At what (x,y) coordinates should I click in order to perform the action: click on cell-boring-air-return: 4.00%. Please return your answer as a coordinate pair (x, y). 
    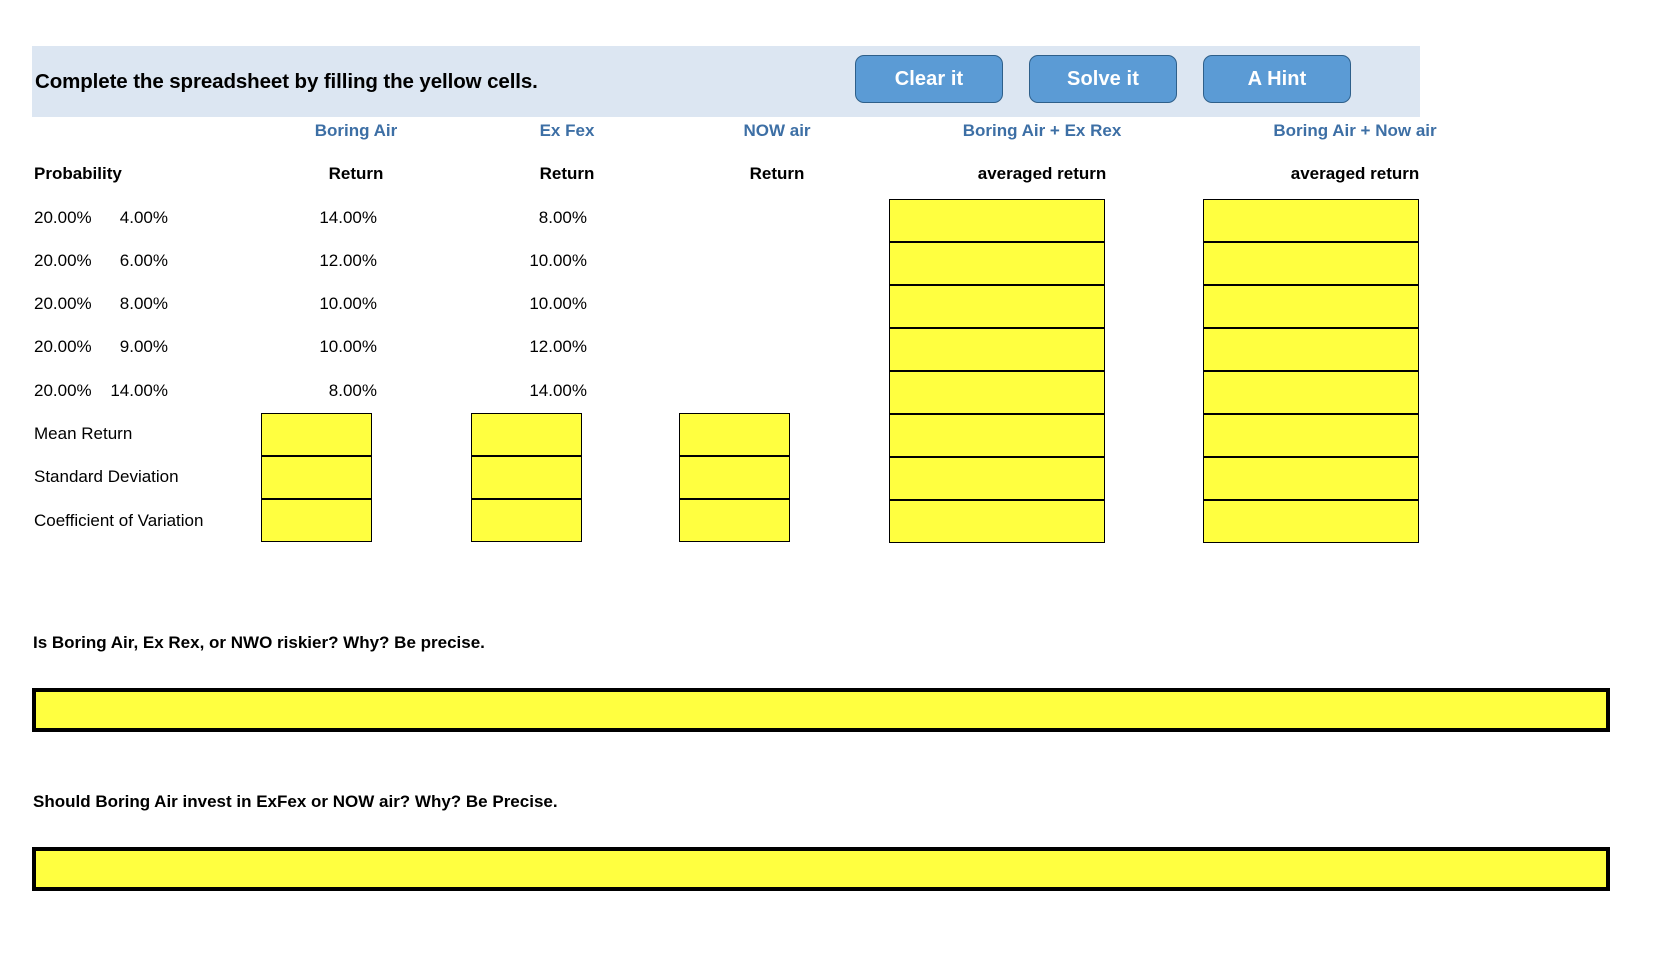
    Looking at the image, I should click on (143, 217).